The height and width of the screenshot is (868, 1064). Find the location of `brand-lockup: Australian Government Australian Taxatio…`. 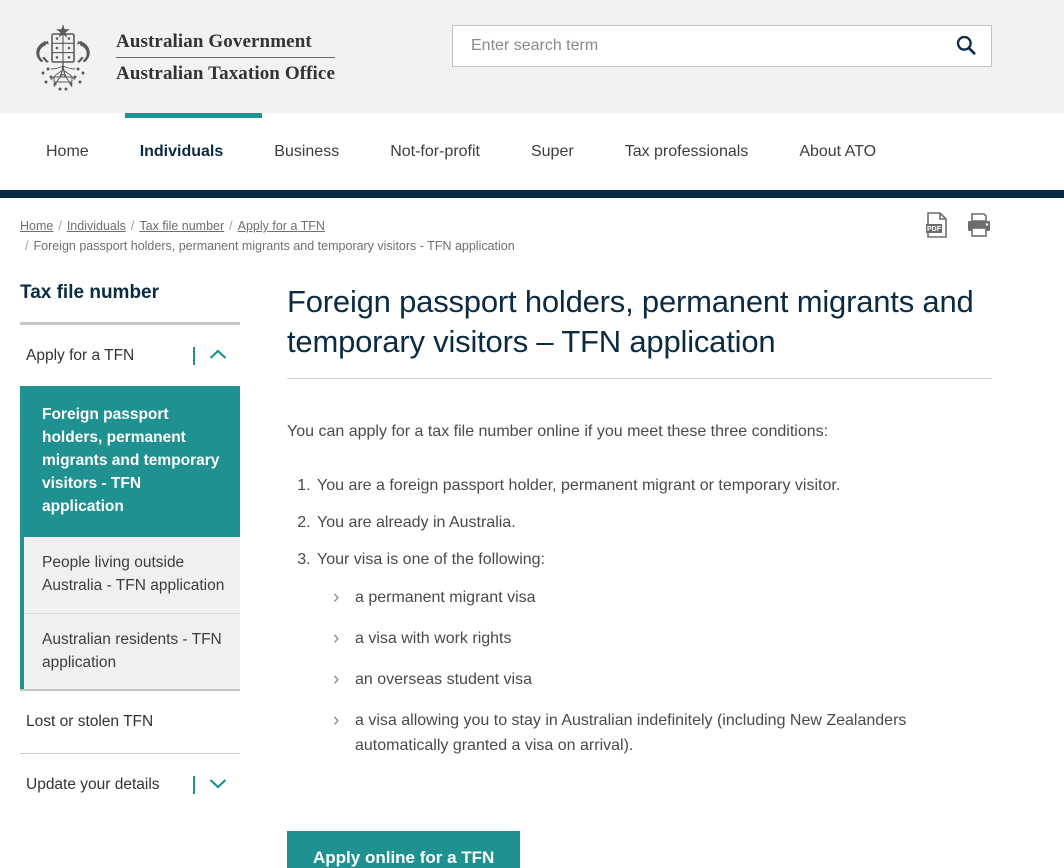

brand-lockup: Australian Government Australian Taxatio… is located at coordinates (177, 57).